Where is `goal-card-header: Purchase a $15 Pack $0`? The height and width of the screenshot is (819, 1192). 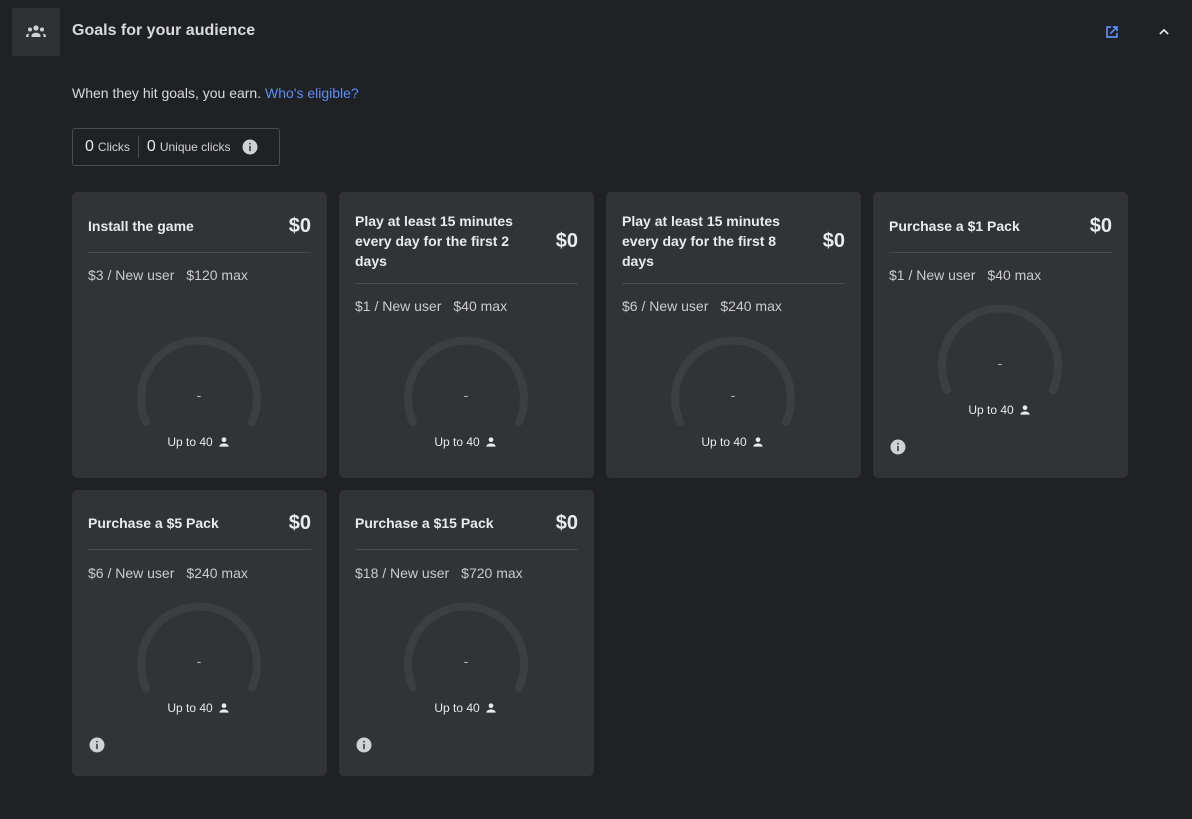
goal-card-header: Purchase a $15 Pack $0 is located at coordinates (466, 523).